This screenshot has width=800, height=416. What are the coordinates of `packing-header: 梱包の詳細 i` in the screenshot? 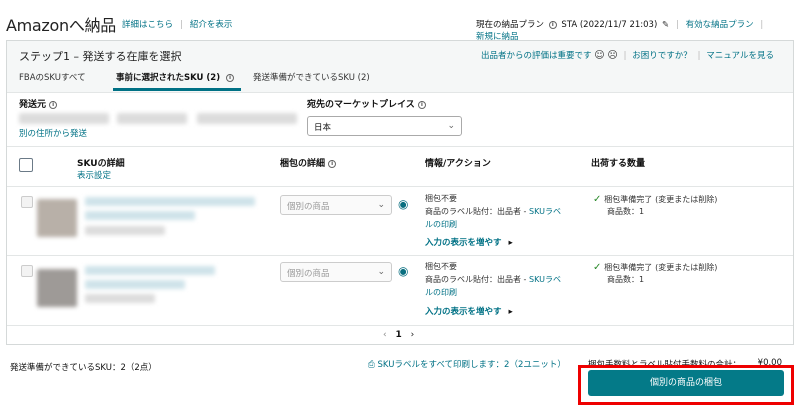 It's located at (308, 162).